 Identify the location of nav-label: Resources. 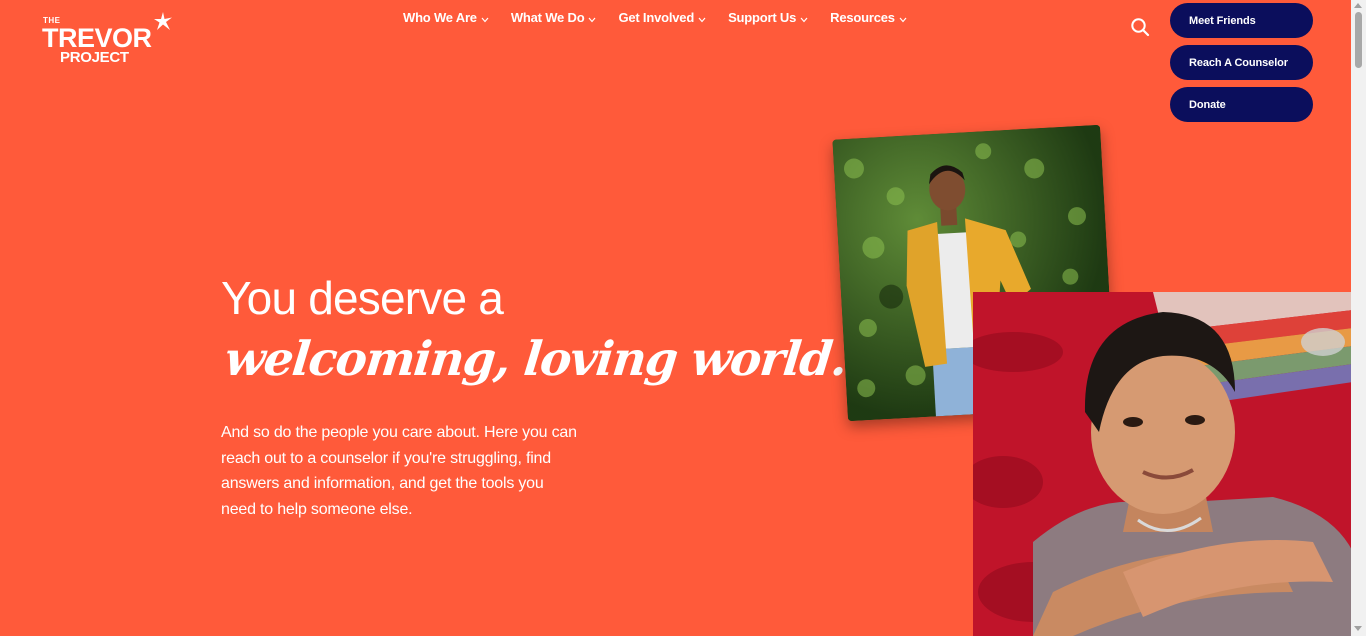
(862, 17).